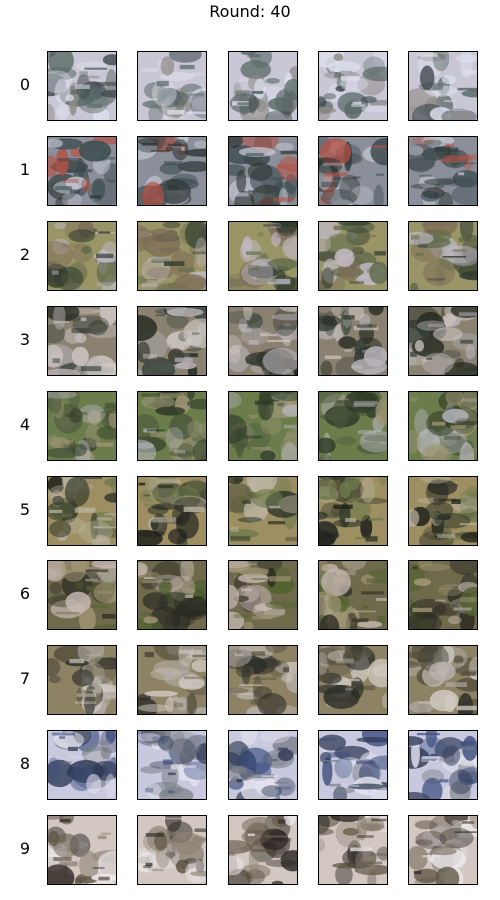 Image resolution: width=500 pixels, height=900 pixels. I want to click on row-label: 4, so click(25, 424).